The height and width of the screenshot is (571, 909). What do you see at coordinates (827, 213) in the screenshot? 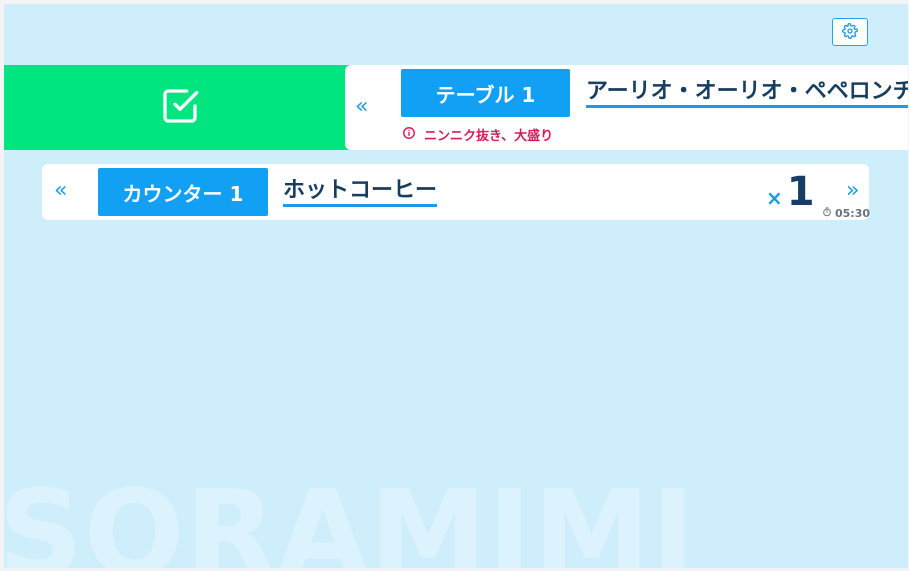
I see `stopwatch-icon` at bounding box center [827, 213].